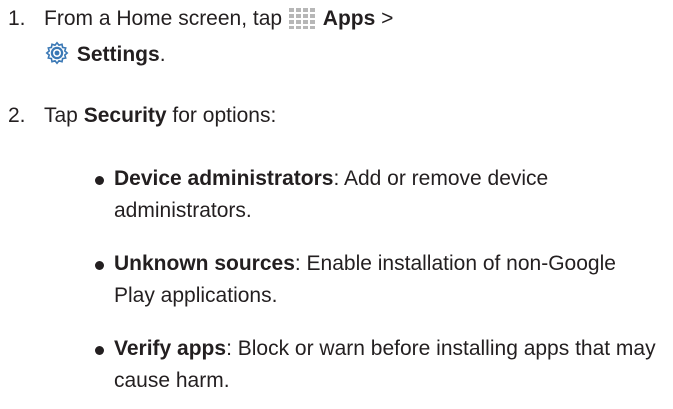 The image size is (673, 409). Describe the element at coordinates (17, 115) in the screenshot. I see `step-number: 2.` at that location.